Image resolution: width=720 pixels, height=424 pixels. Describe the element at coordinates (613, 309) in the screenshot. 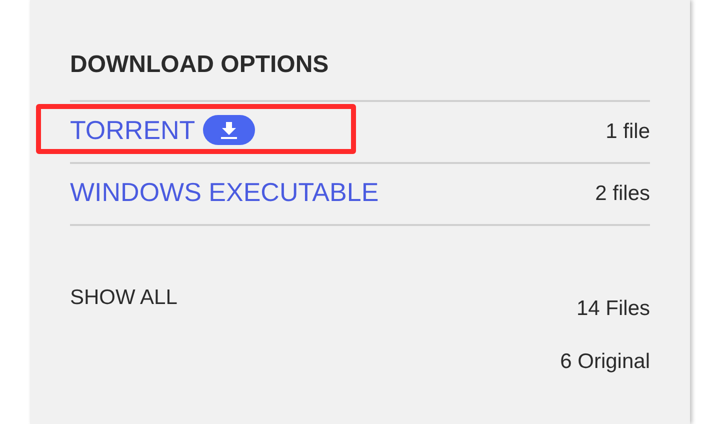

I see `file-count: 14 Files` at that location.